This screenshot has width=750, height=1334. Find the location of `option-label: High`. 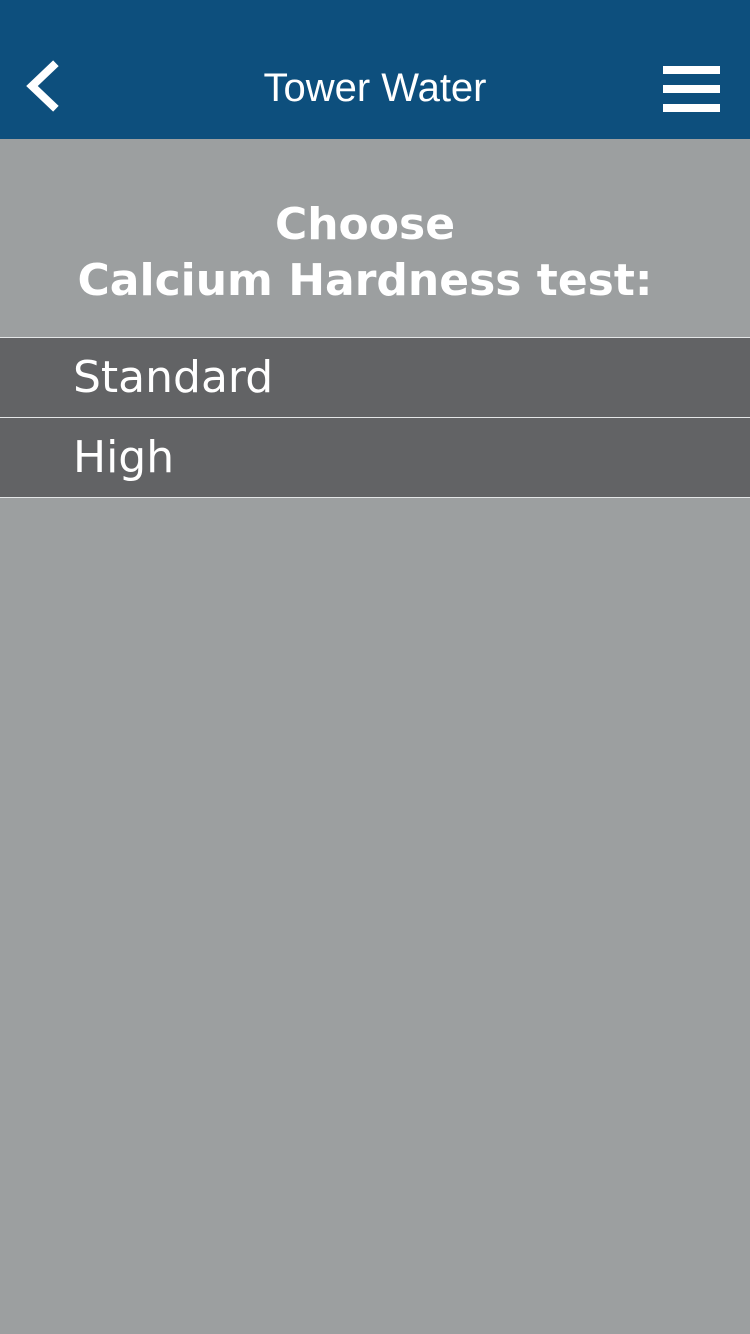

option-label: High is located at coordinates (124, 457).